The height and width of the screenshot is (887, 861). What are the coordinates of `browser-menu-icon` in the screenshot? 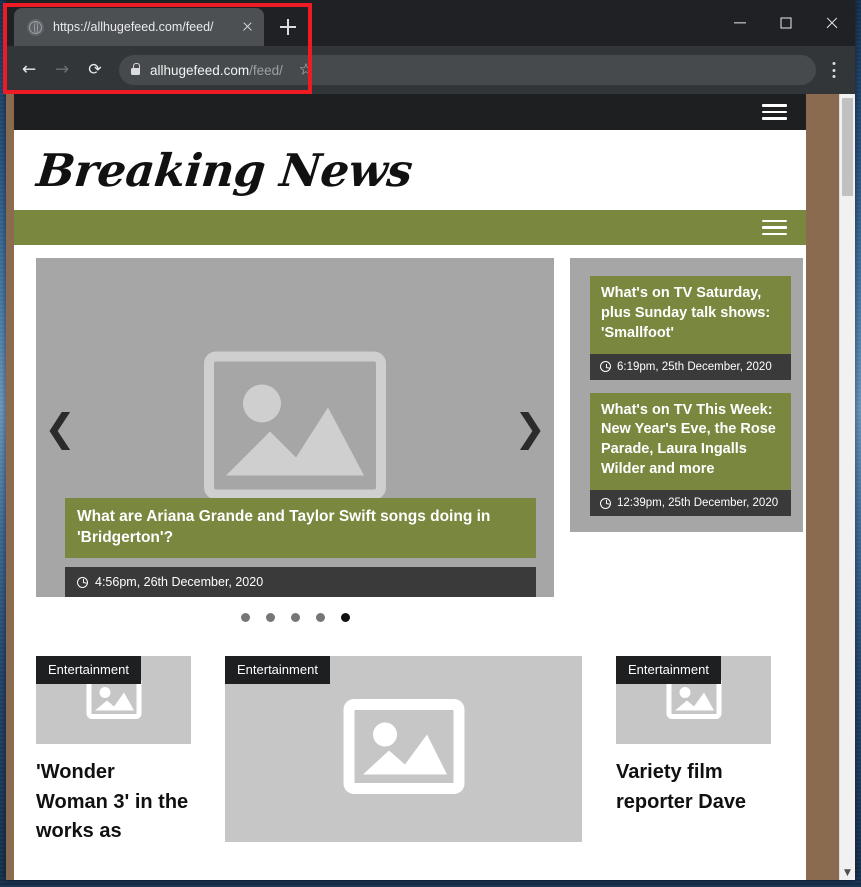 It's located at (834, 70).